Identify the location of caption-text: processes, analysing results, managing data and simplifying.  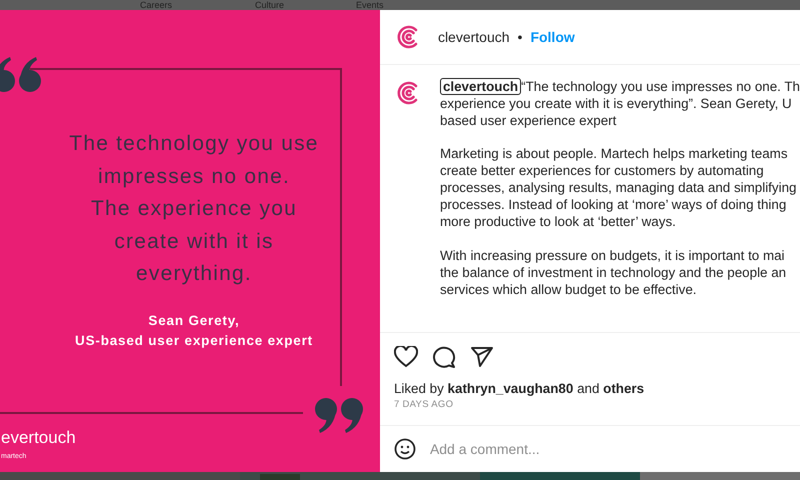
(618, 188).